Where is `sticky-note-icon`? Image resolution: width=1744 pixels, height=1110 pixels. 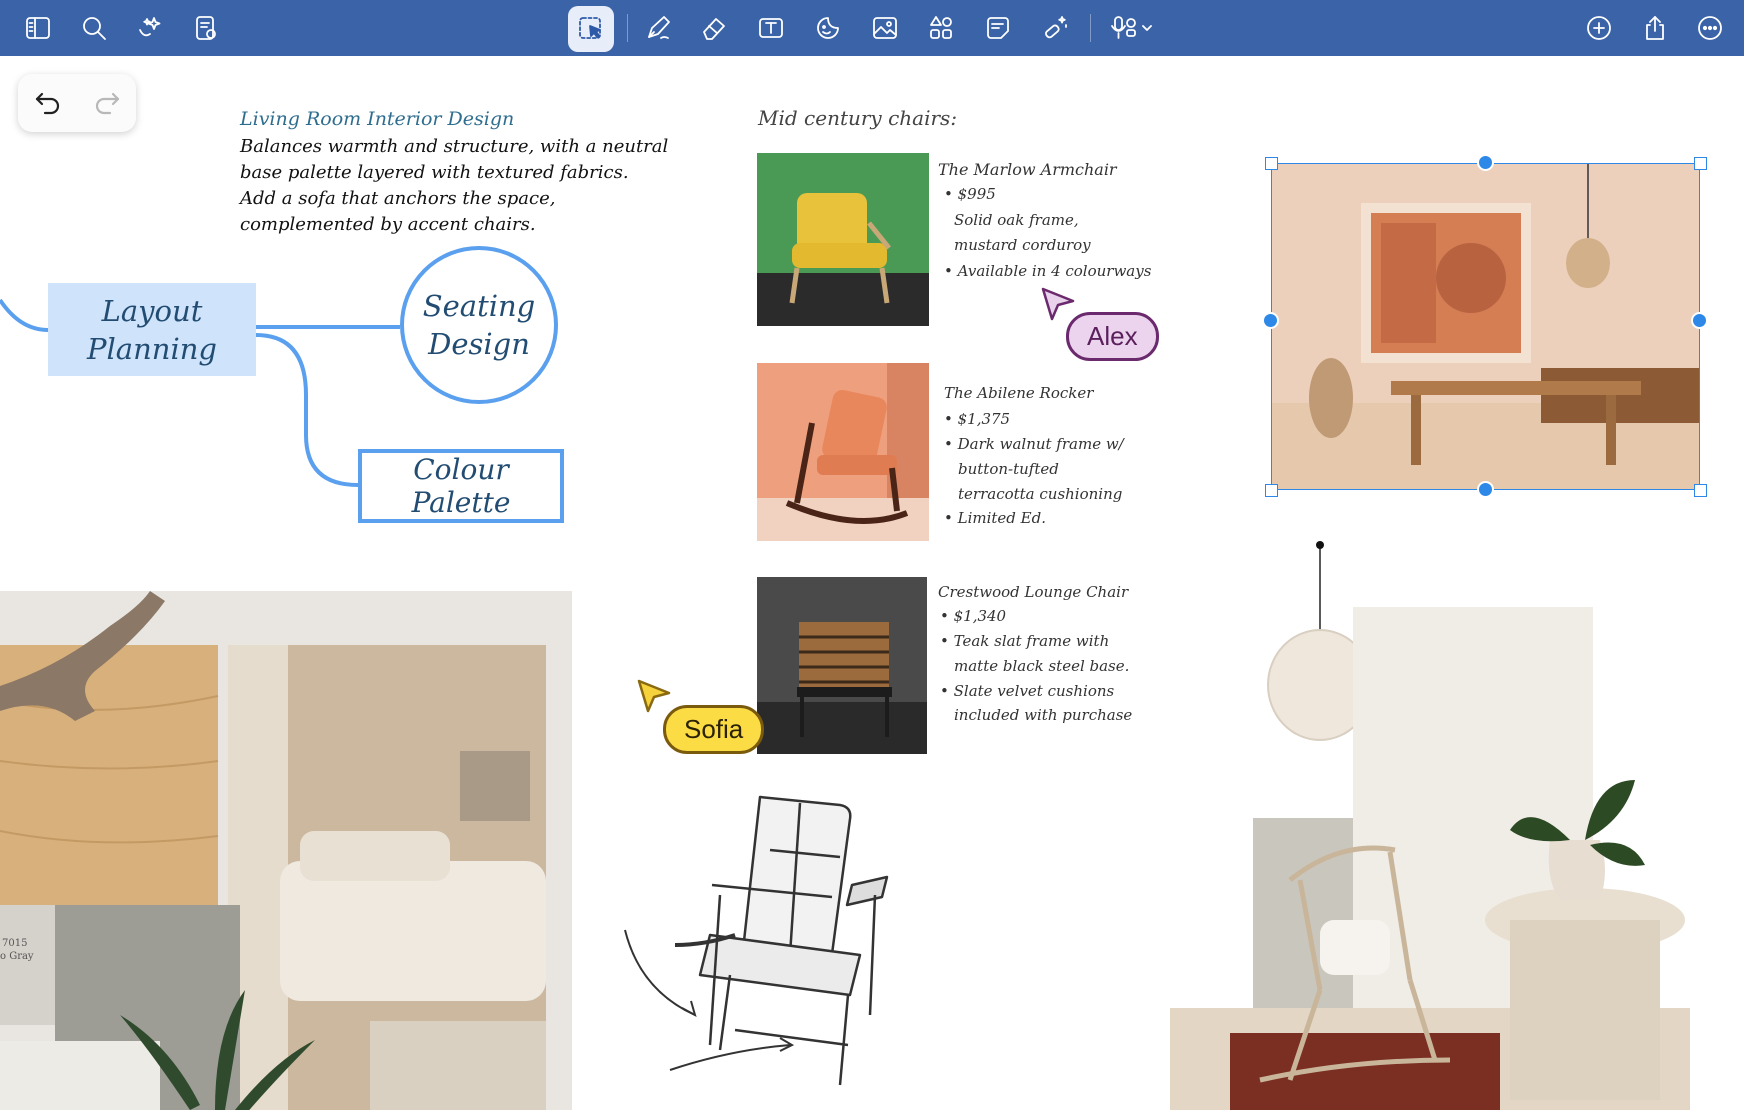
sticky-note-icon is located at coordinates (998, 28).